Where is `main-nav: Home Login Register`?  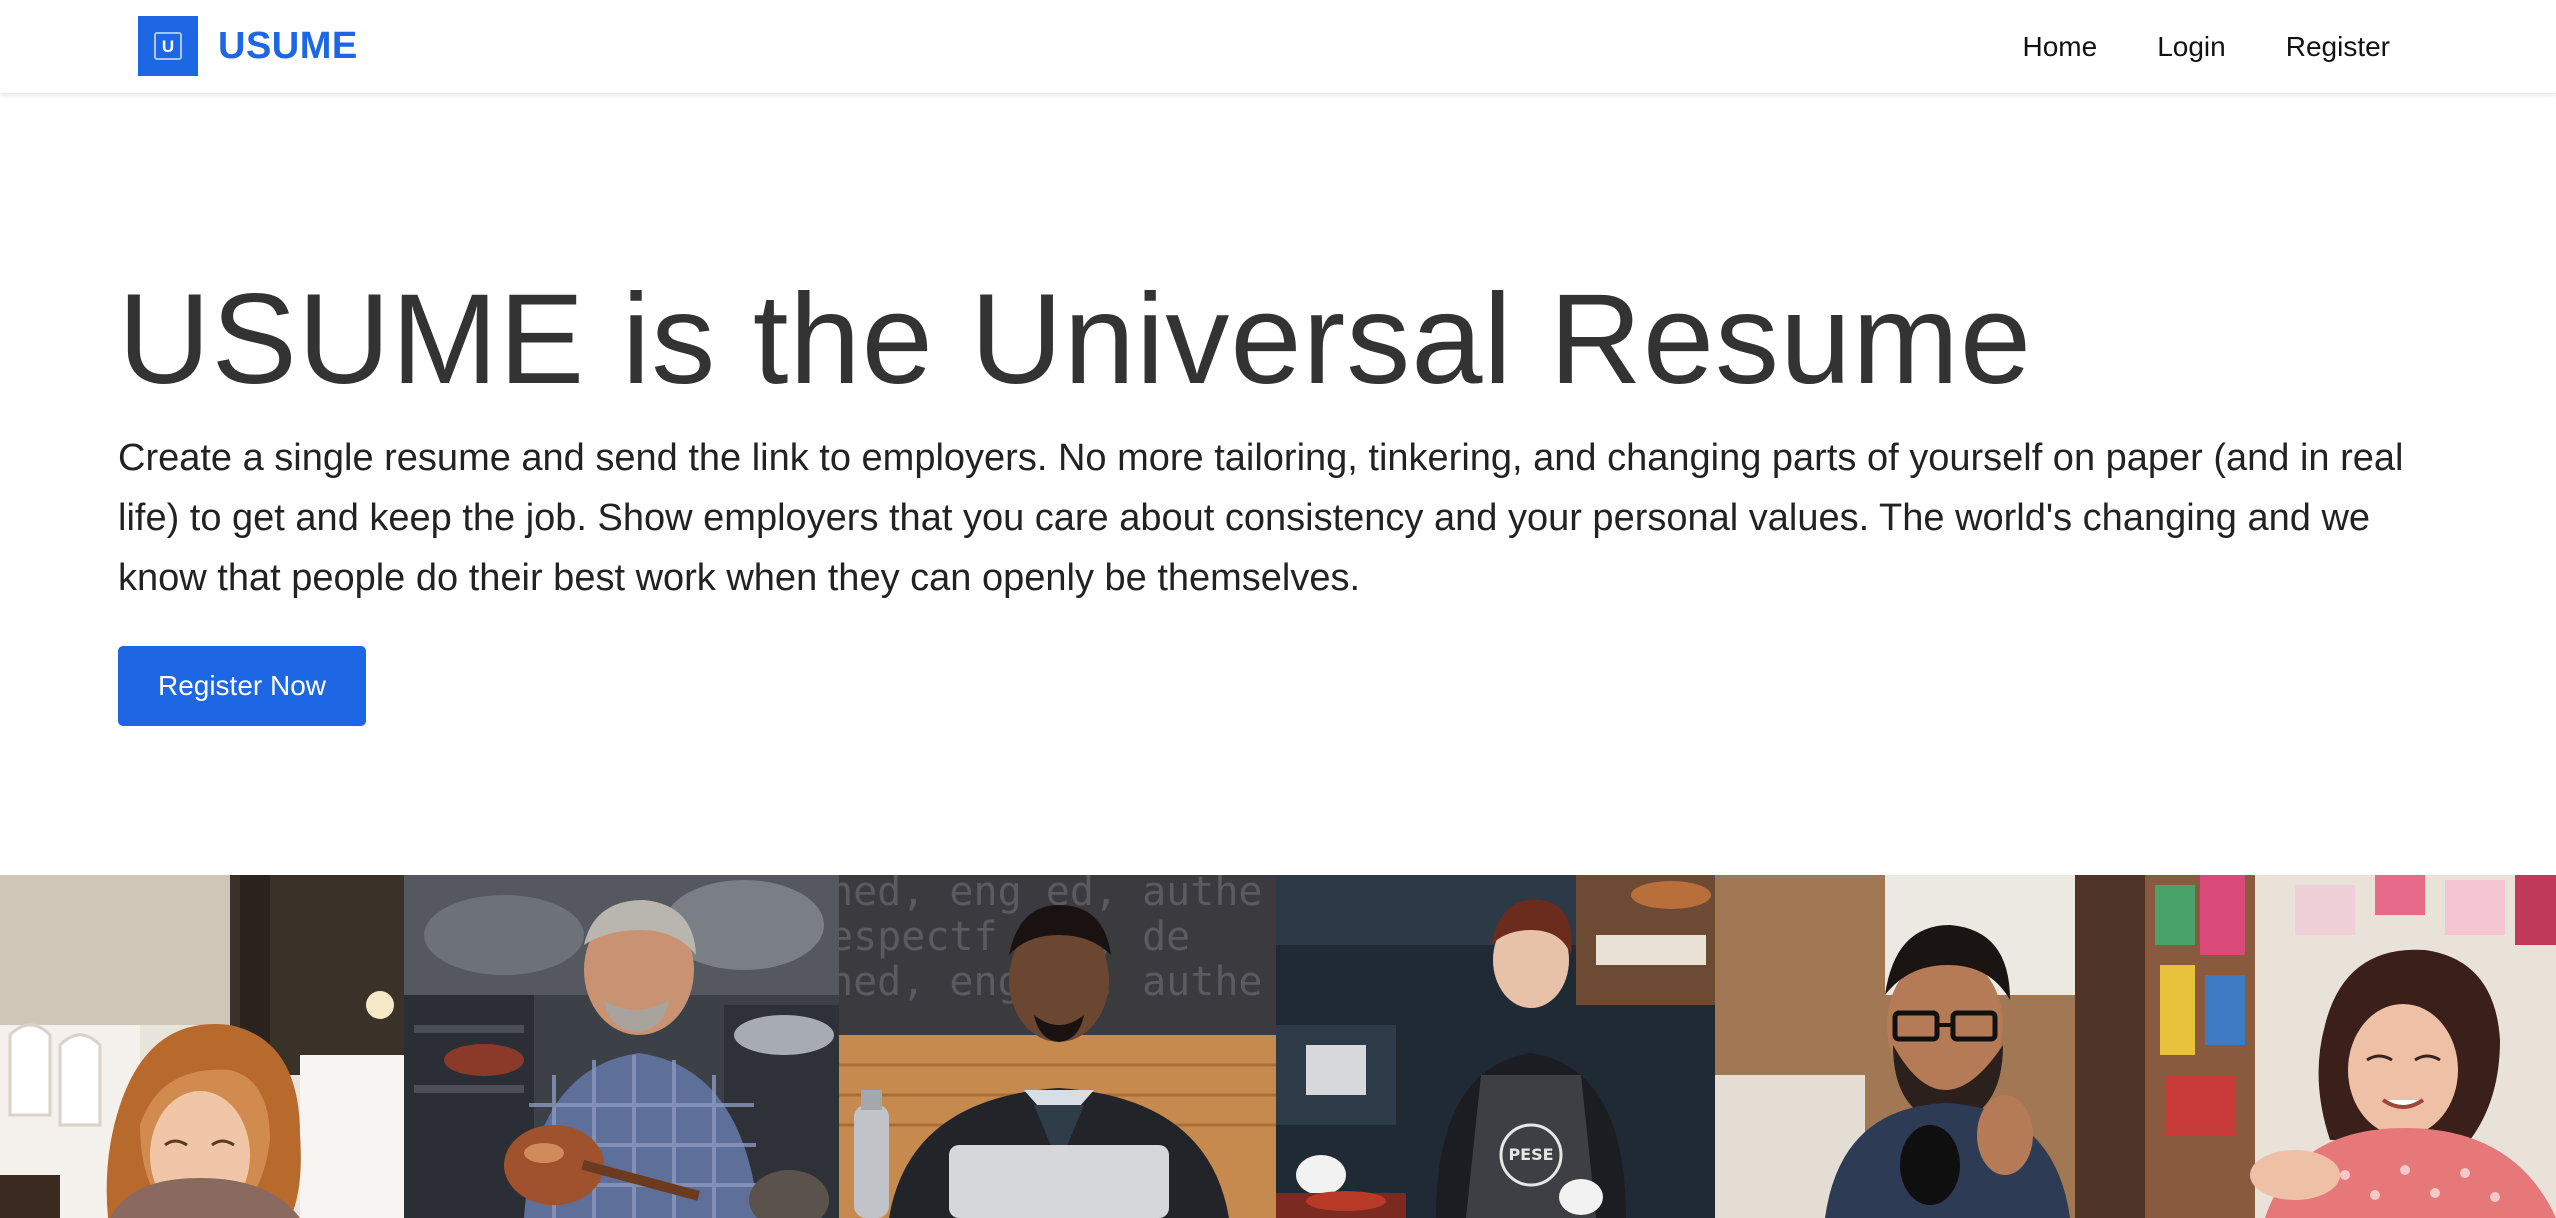
main-nav: Home Login Register is located at coordinates (2176, 47).